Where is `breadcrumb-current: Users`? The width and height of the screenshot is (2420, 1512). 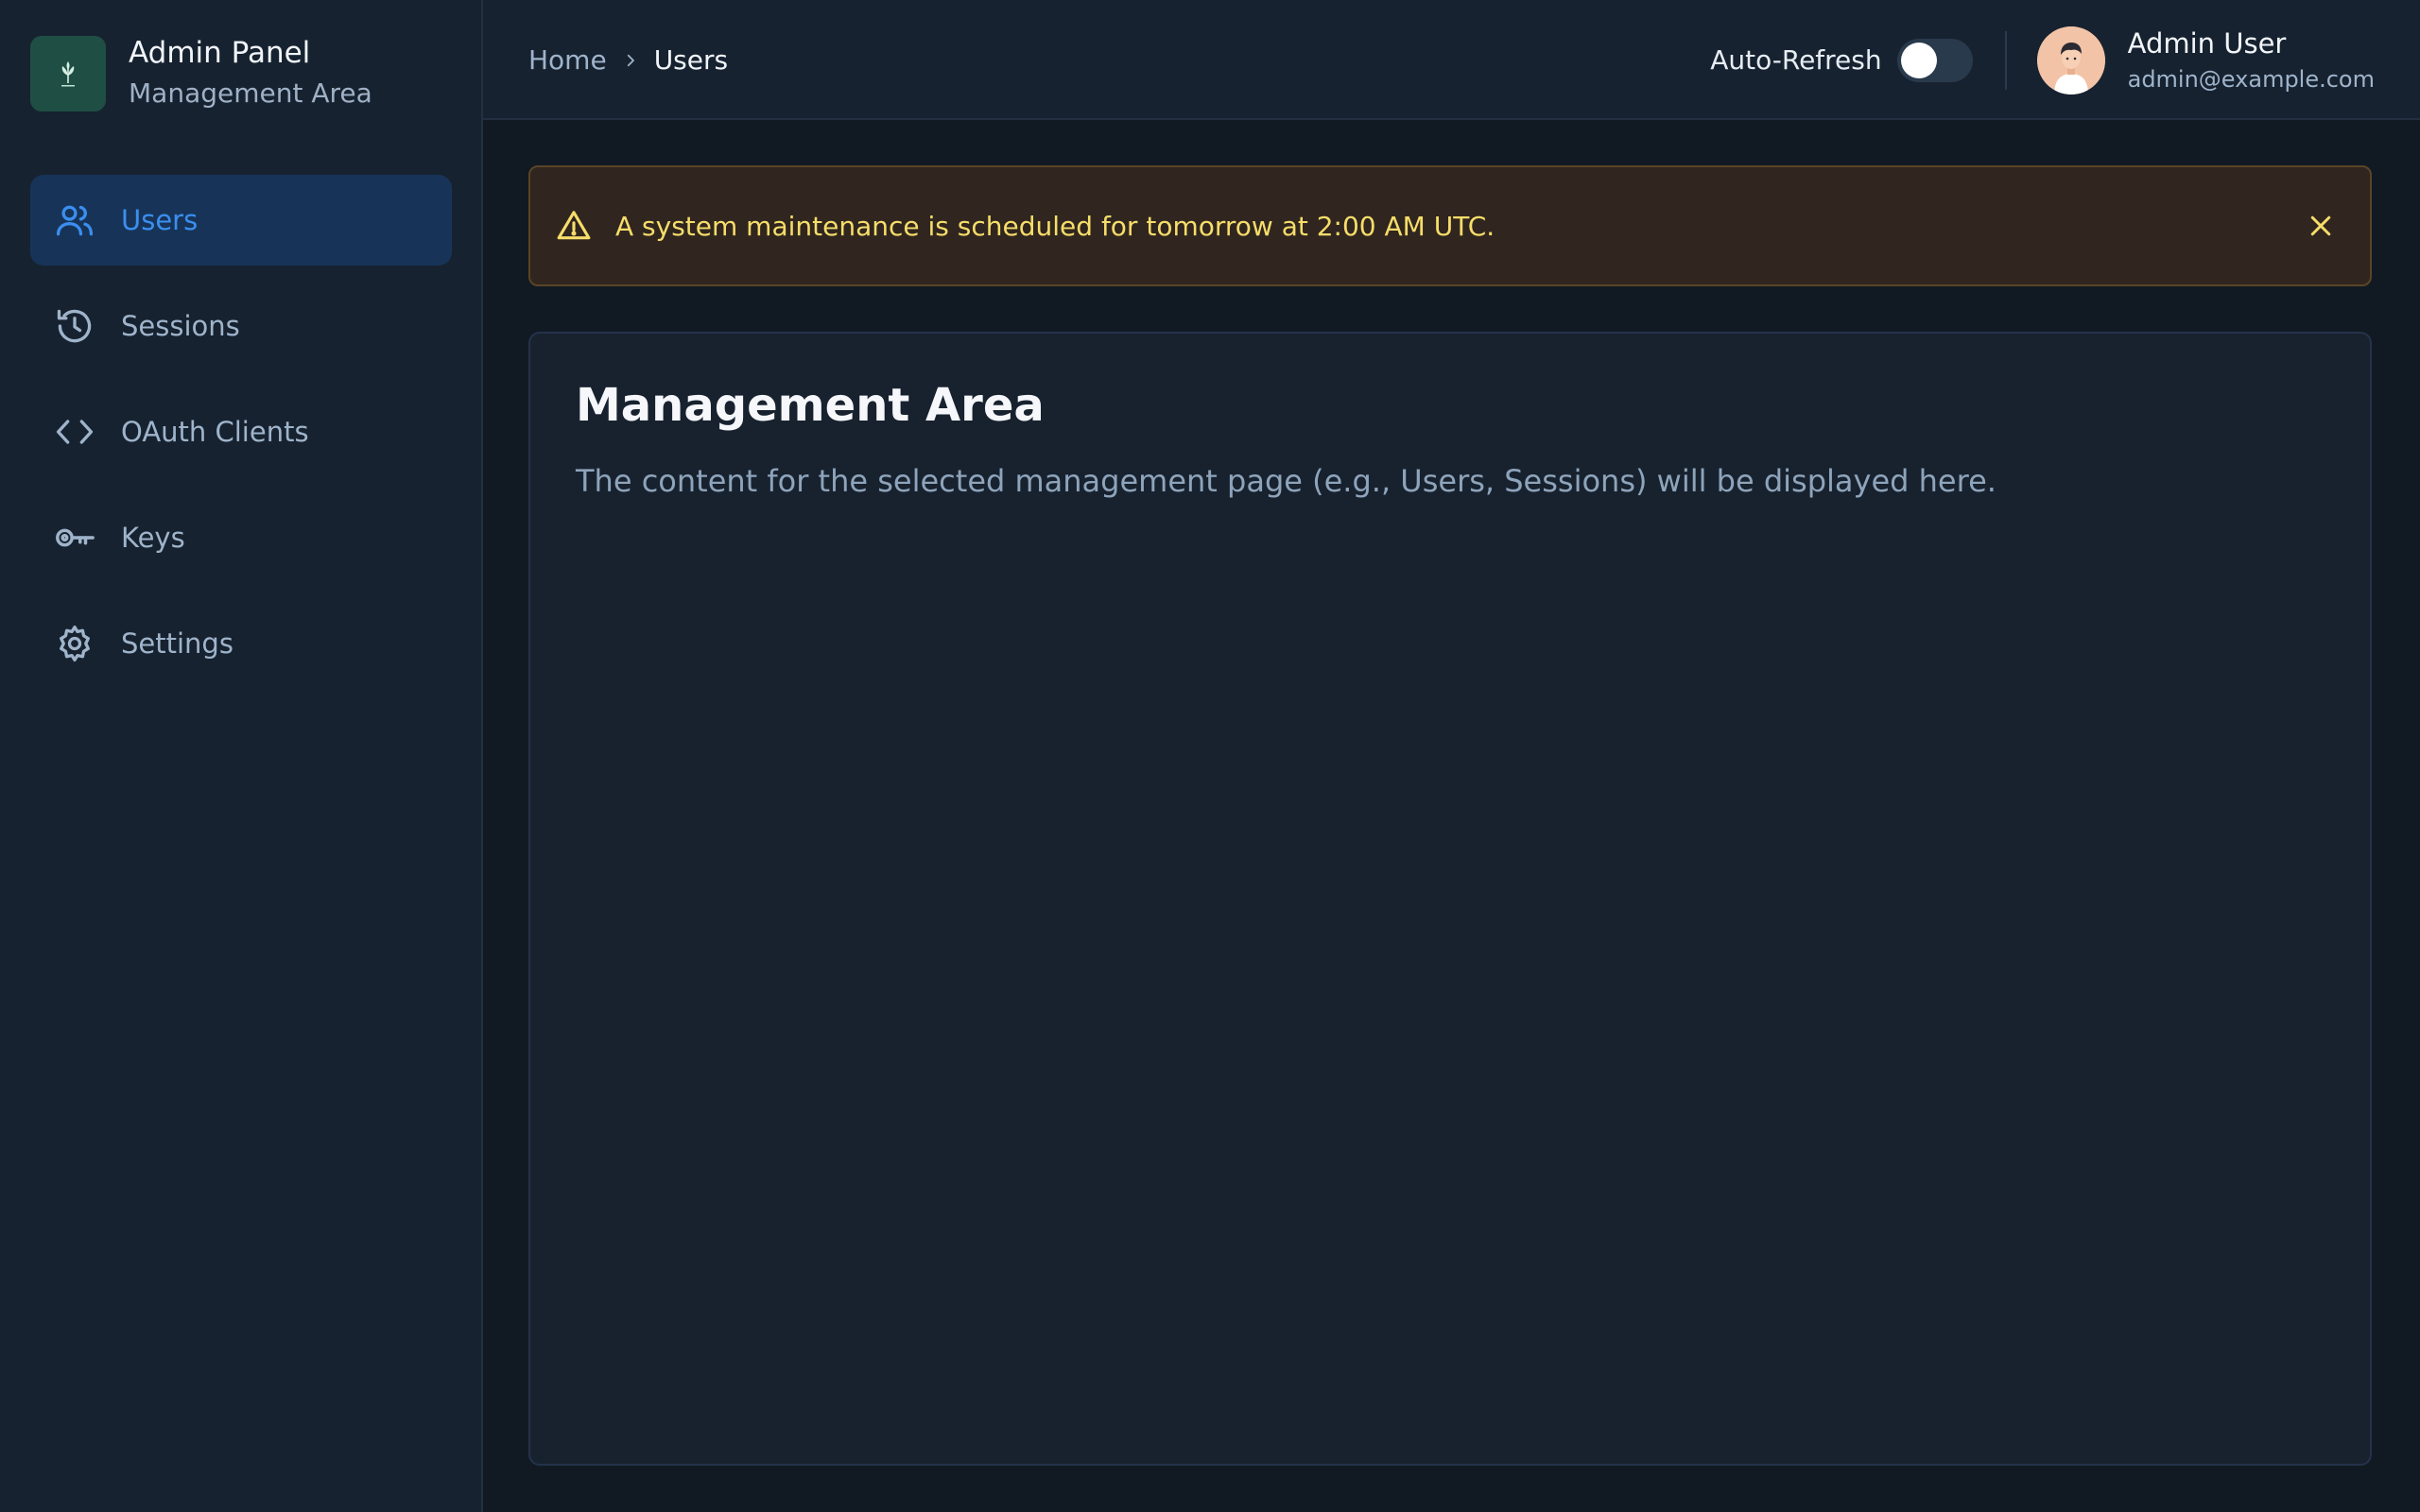
breadcrumb-current: Users is located at coordinates (691, 60).